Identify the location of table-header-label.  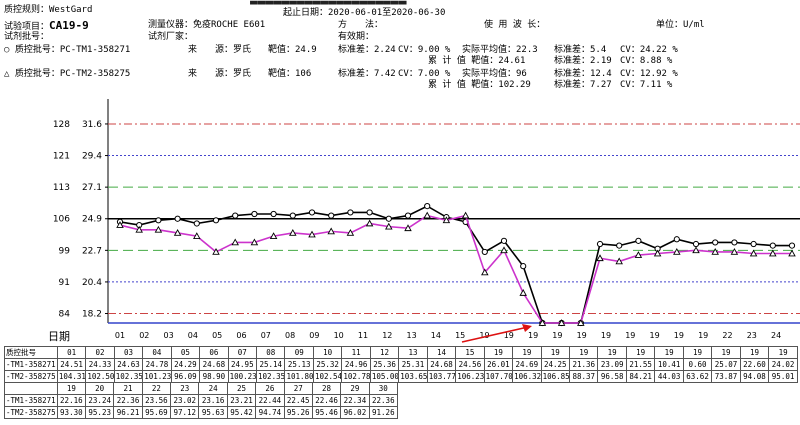
(31, 388).